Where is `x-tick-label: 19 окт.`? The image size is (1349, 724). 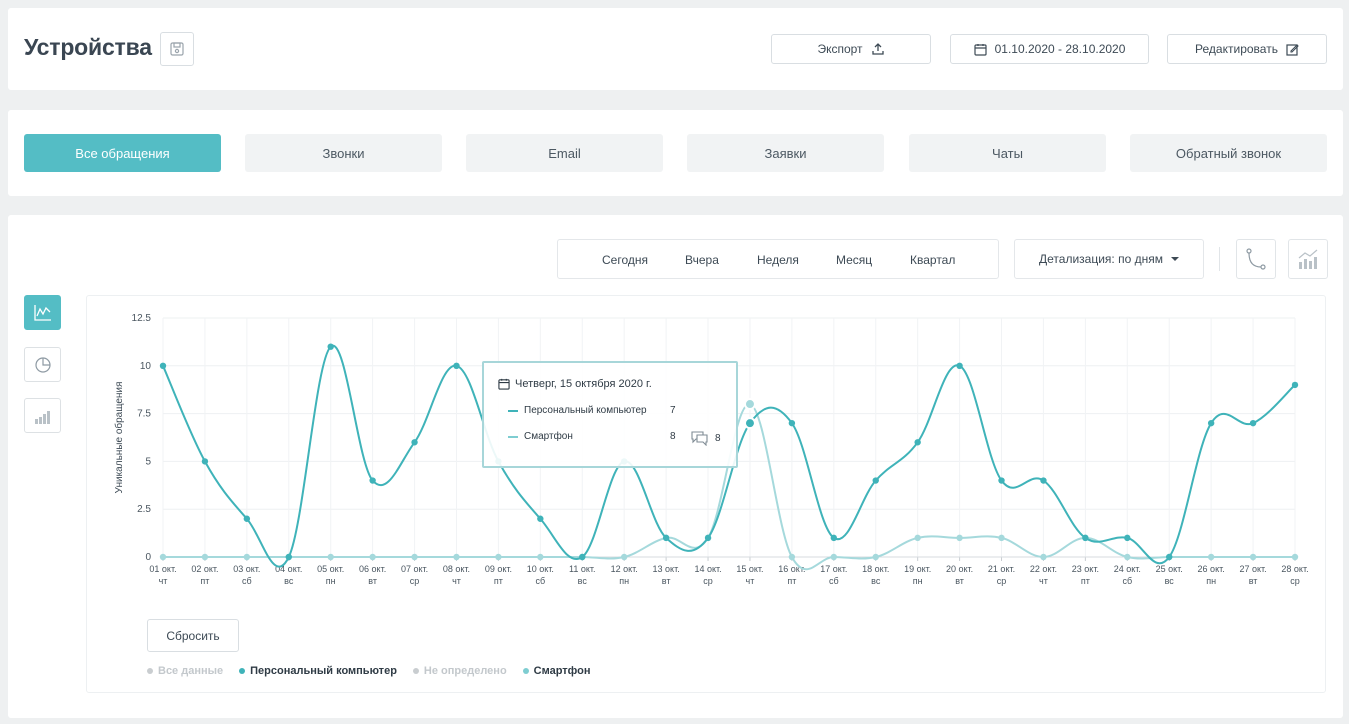
x-tick-label: 19 окт. is located at coordinates (917, 569).